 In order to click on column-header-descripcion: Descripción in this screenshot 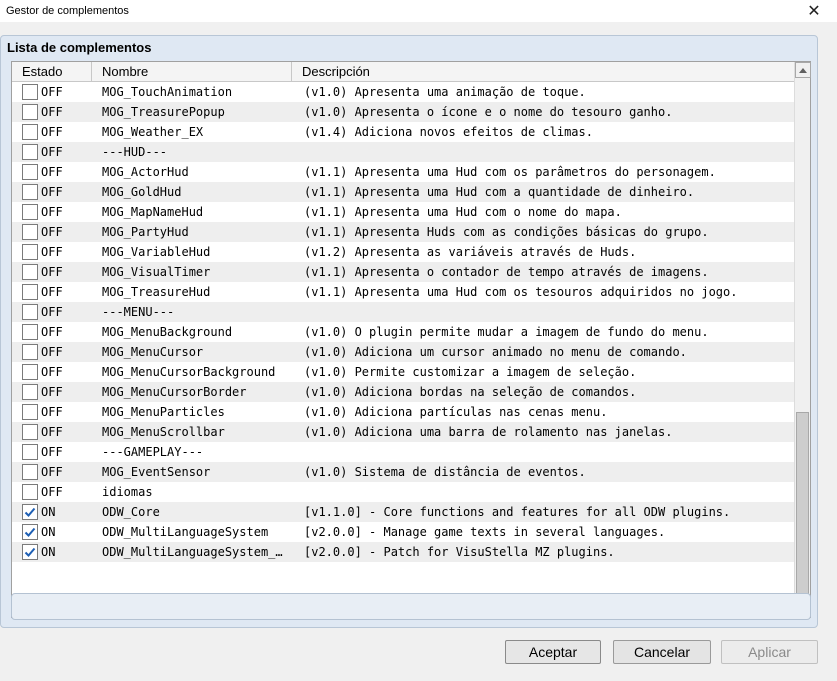, I will do `click(543, 72)`.